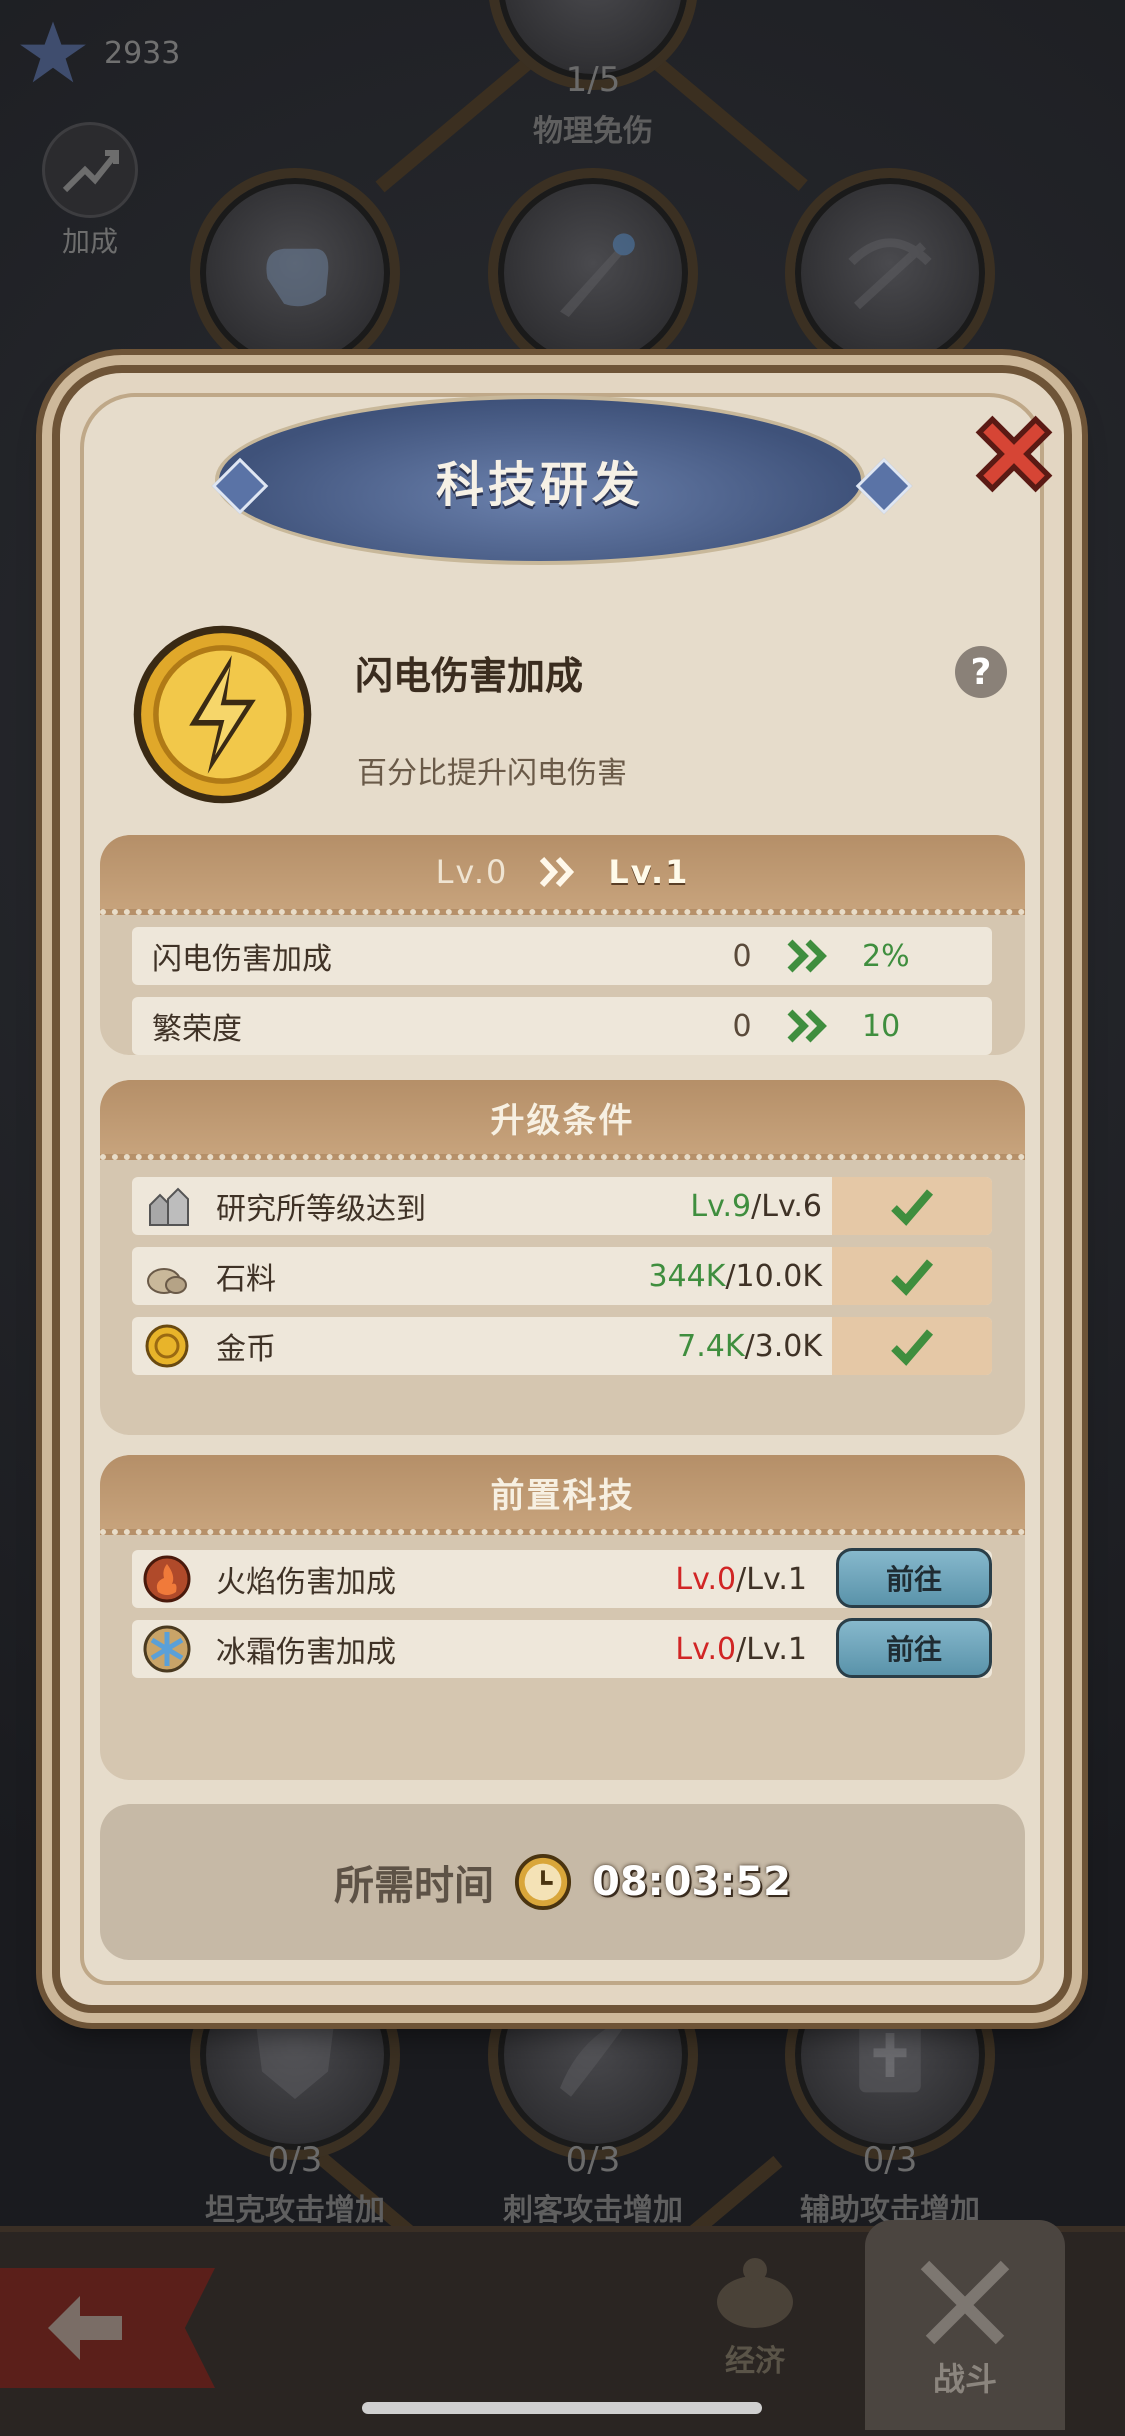 This screenshot has height=2436, width=1125. I want to click on tech-node-fist, so click(295, 273).